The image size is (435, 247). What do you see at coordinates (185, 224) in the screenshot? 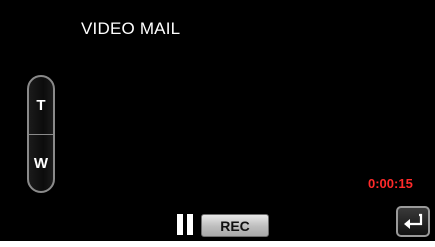
I see `pause-icon` at bounding box center [185, 224].